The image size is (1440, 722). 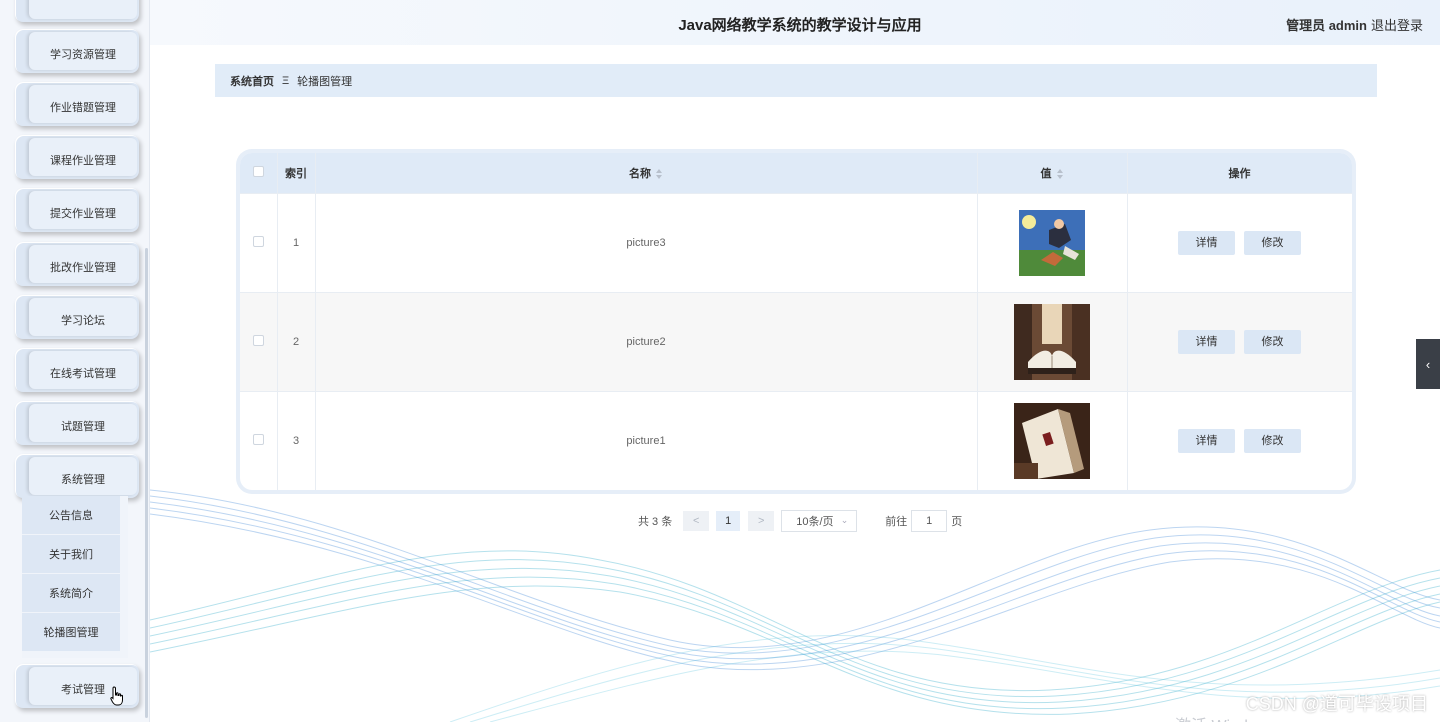 I want to click on goto-label: 前往, so click(x=896, y=522).